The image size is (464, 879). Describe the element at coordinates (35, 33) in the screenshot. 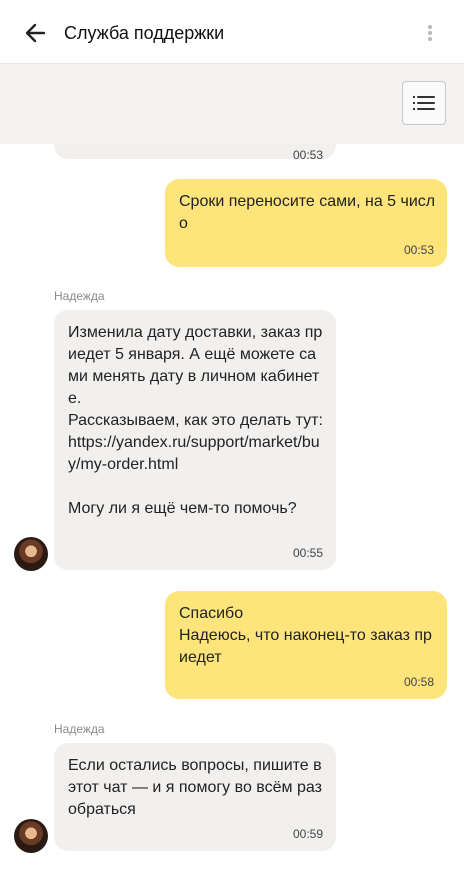

I see `back-arrow-icon` at that location.